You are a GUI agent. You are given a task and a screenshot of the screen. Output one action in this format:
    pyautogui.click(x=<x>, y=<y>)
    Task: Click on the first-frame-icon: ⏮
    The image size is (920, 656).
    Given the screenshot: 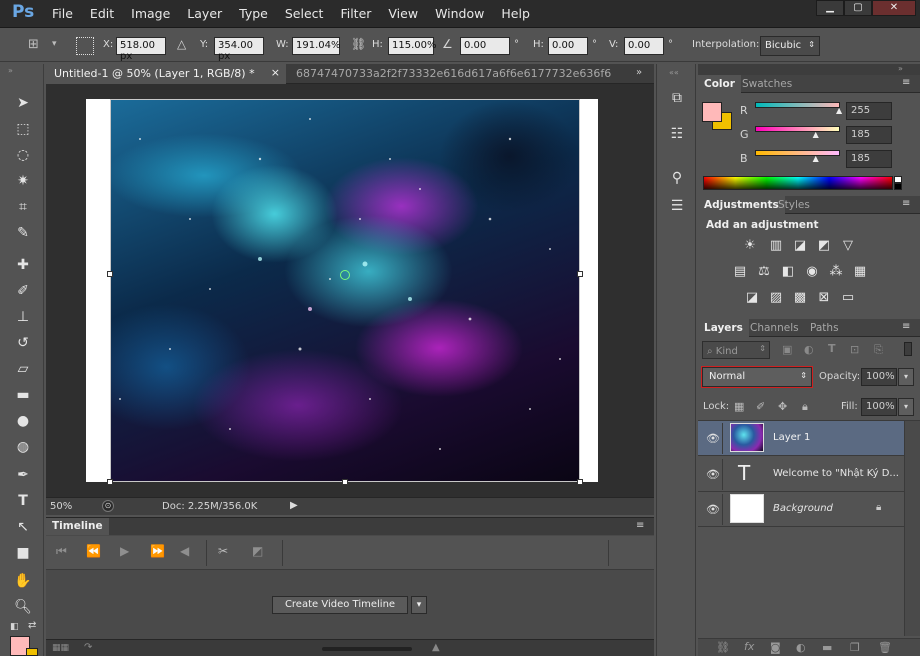 What is the action you would take?
    pyautogui.click(x=61, y=551)
    